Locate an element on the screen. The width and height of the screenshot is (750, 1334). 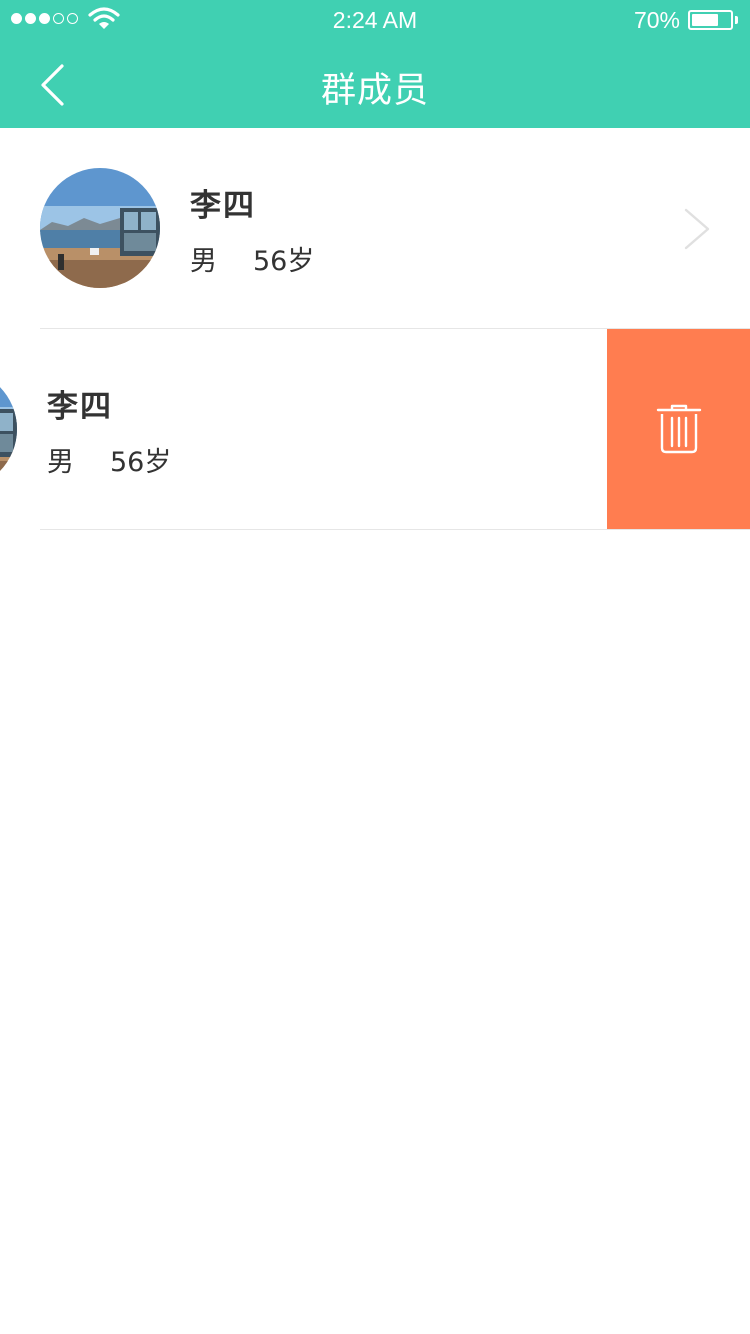
chevron-right-icon is located at coordinates (697, 229).